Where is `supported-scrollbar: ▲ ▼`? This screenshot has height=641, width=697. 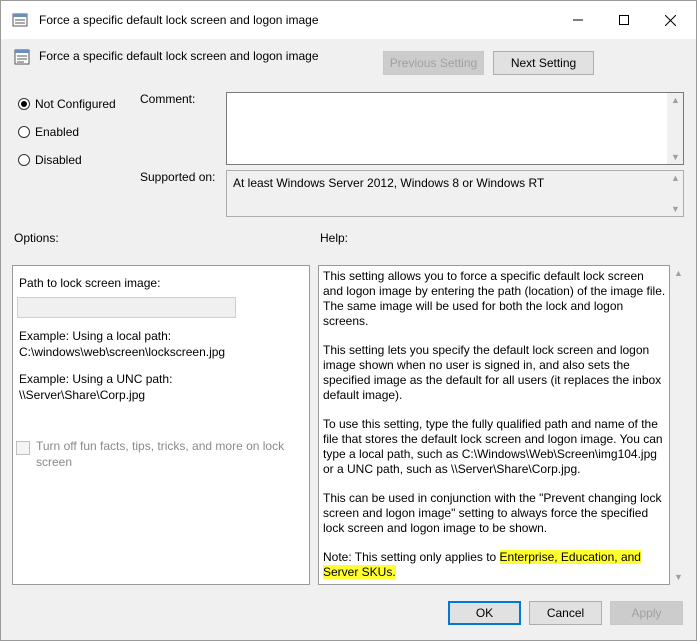
supported-scrollbar: ▲ ▼ is located at coordinates (675, 193).